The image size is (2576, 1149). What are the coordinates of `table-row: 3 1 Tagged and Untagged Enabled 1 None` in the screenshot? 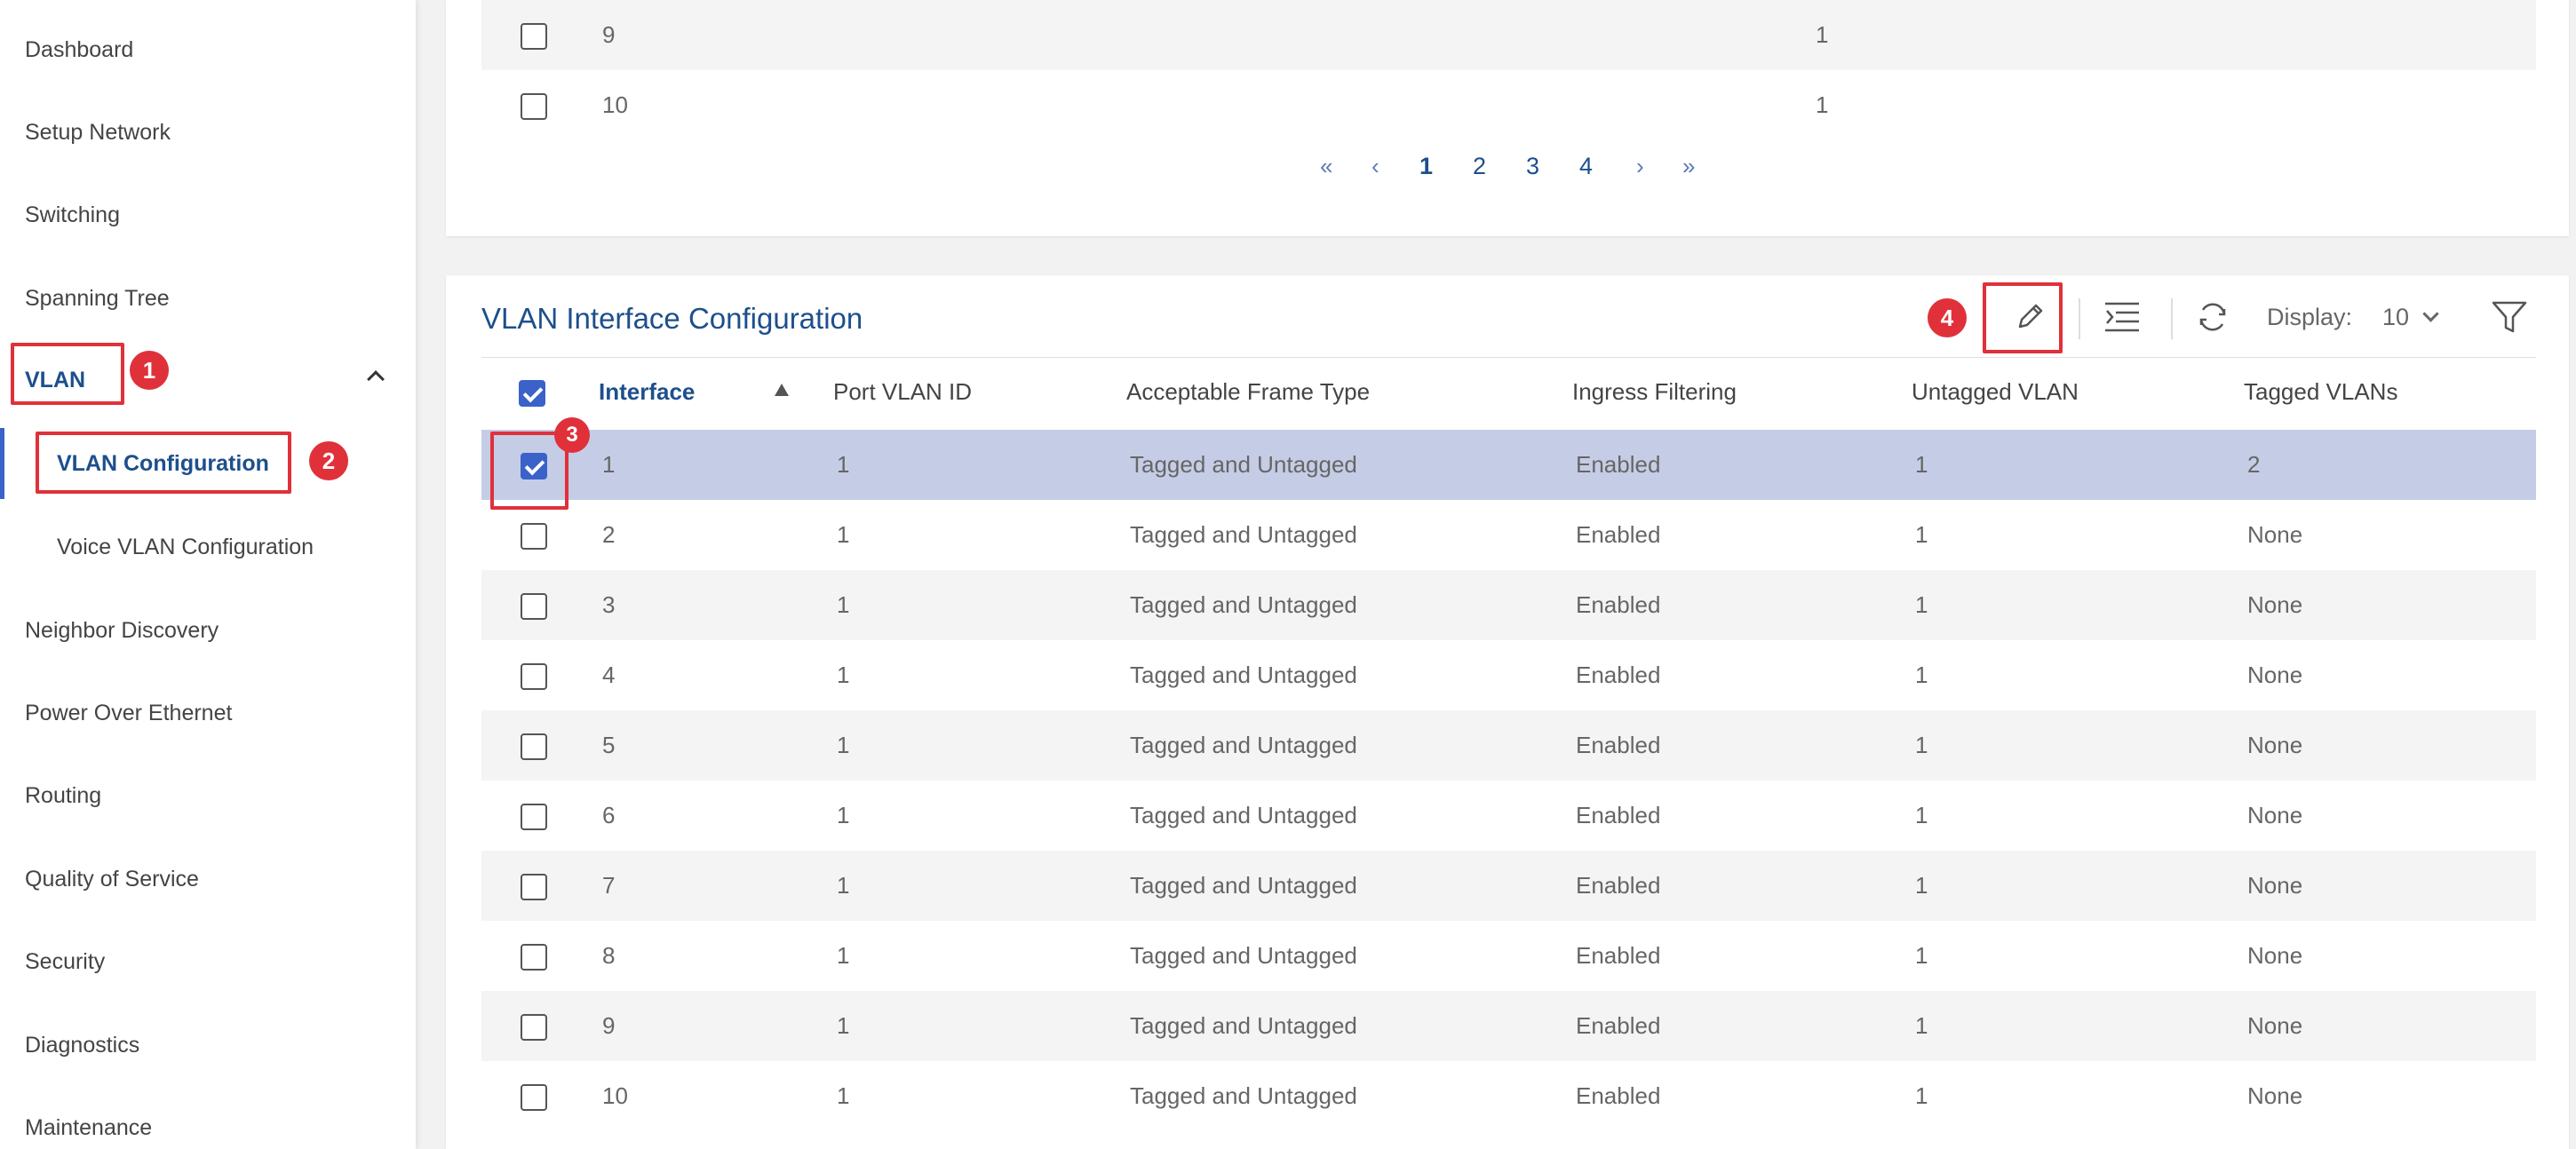 It's located at (1508, 605).